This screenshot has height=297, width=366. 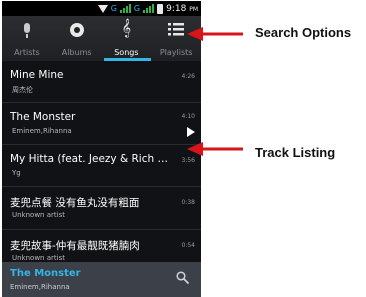 I want to click on battery-icon, so click(x=160, y=8).